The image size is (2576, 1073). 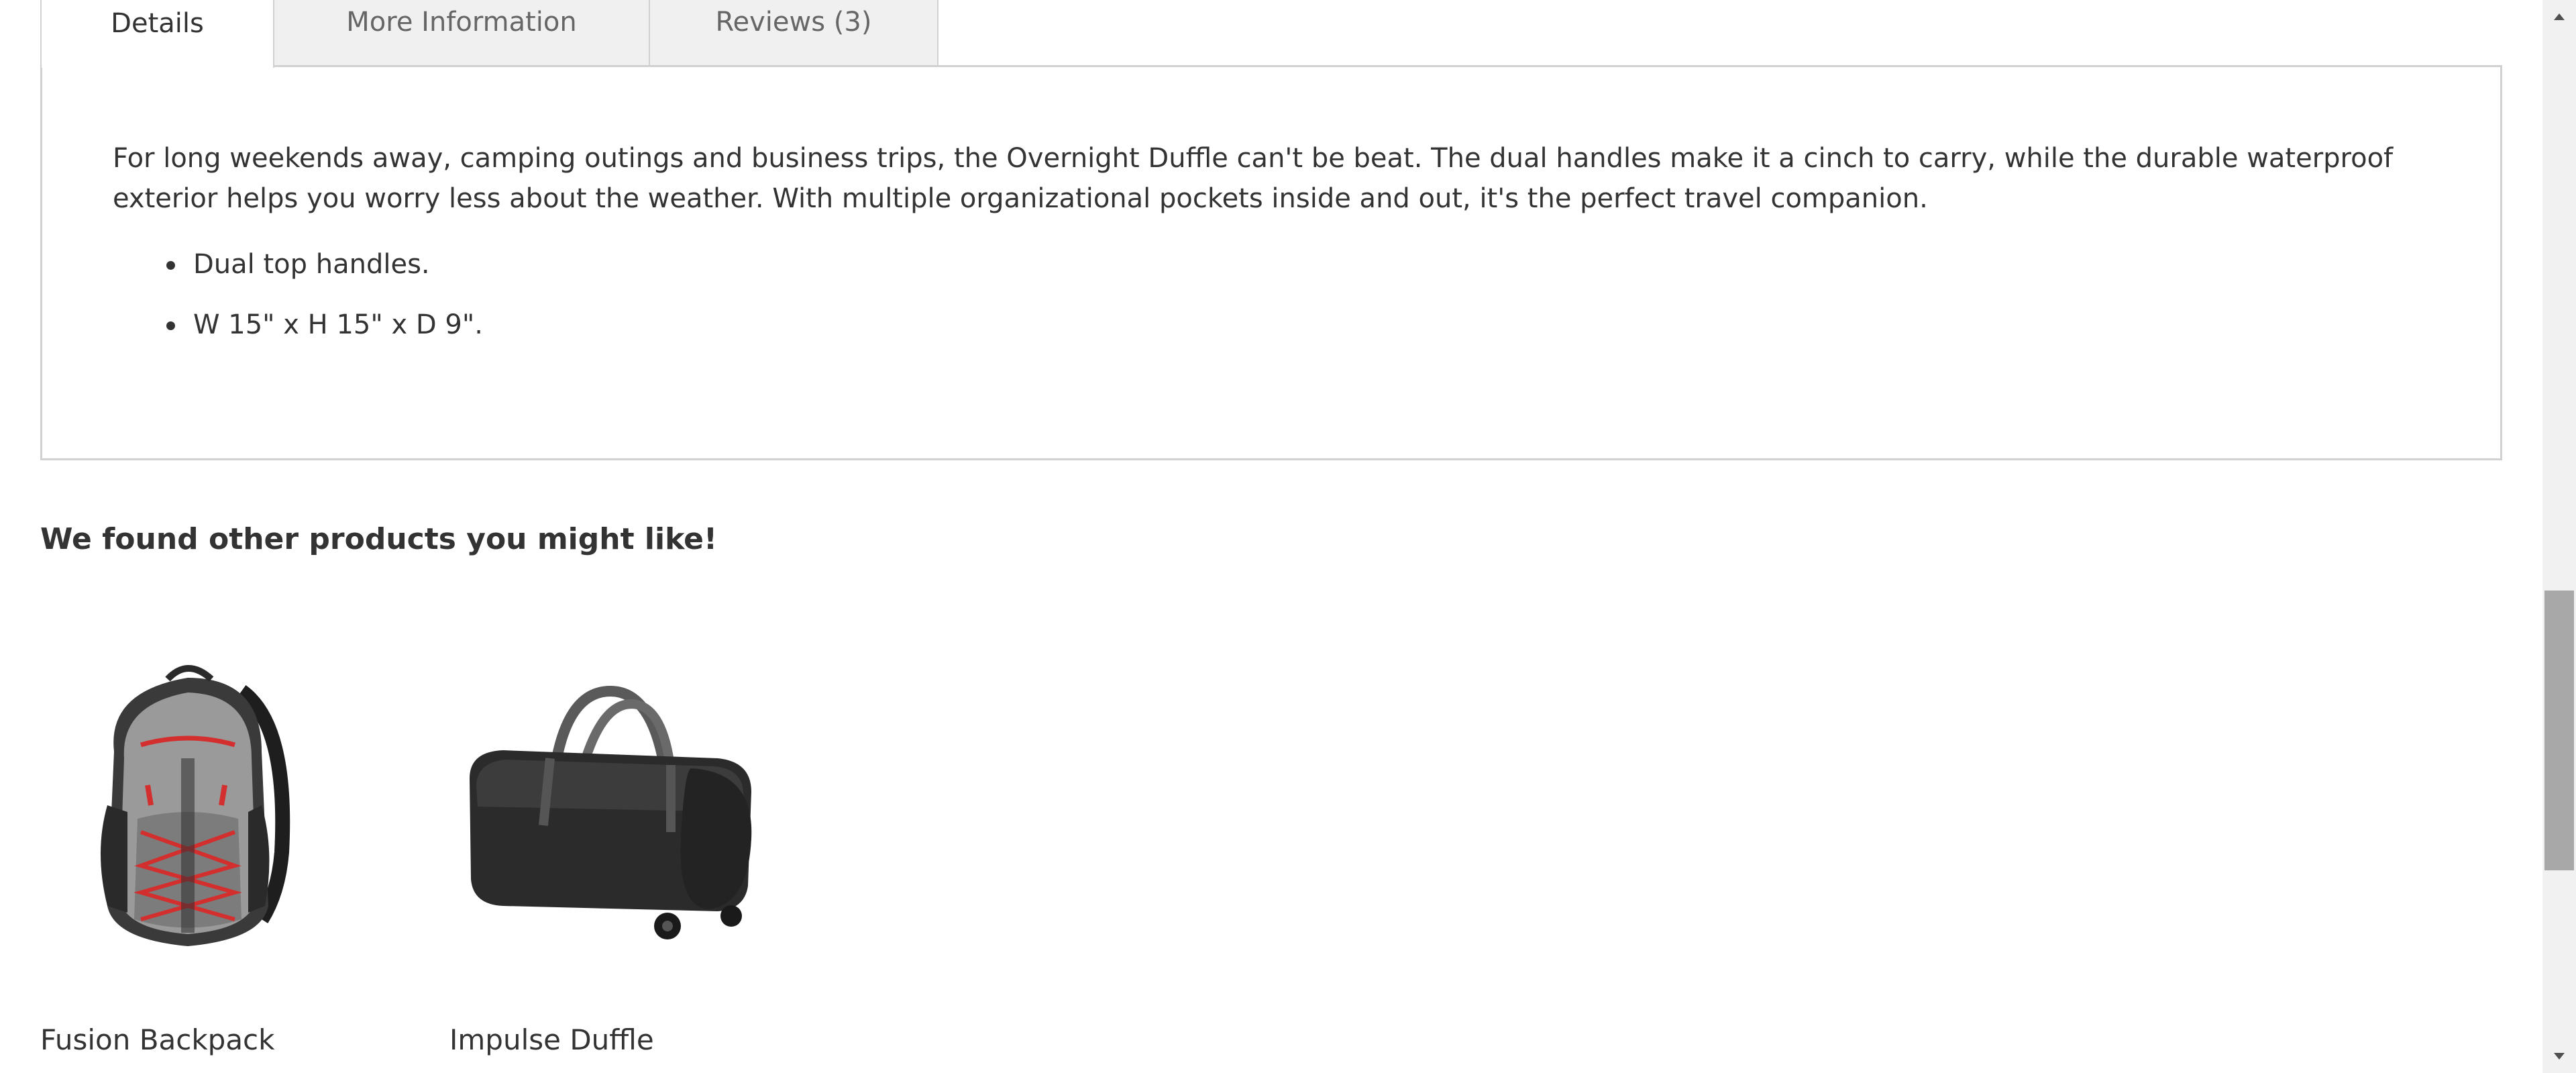 What do you see at coordinates (157, 23) in the screenshot?
I see `tab-details-label: Details` at bounding box center [157, 23].